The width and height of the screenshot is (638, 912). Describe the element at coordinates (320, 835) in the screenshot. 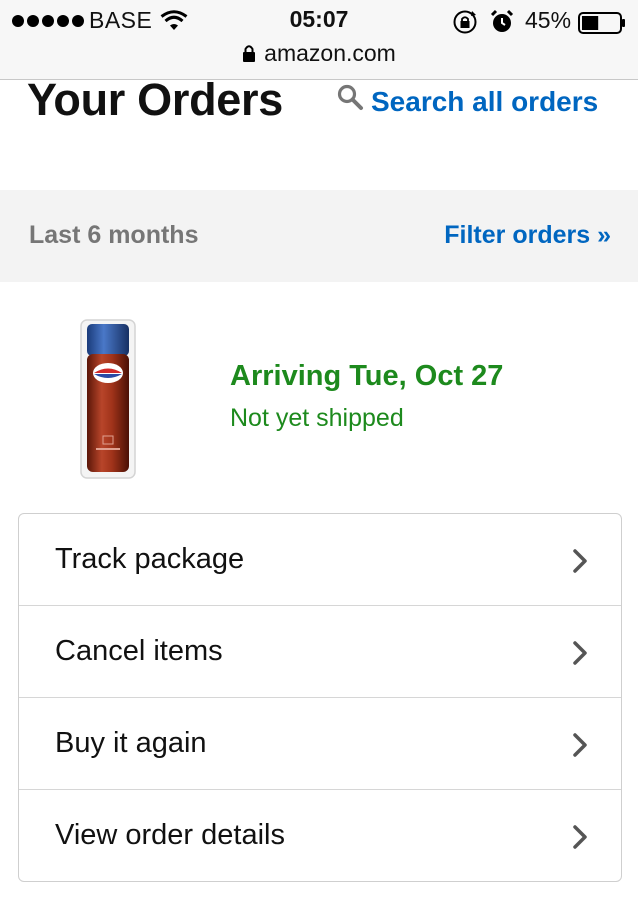

I see `view-order-details-button: View order details` at that location.